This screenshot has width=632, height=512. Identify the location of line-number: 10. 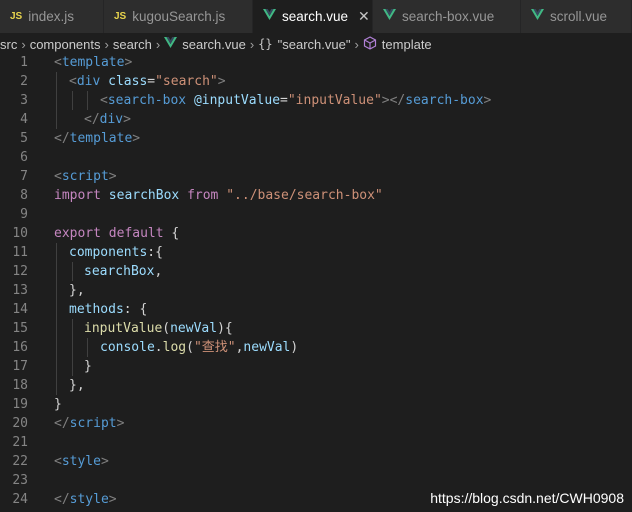
(20, 233).